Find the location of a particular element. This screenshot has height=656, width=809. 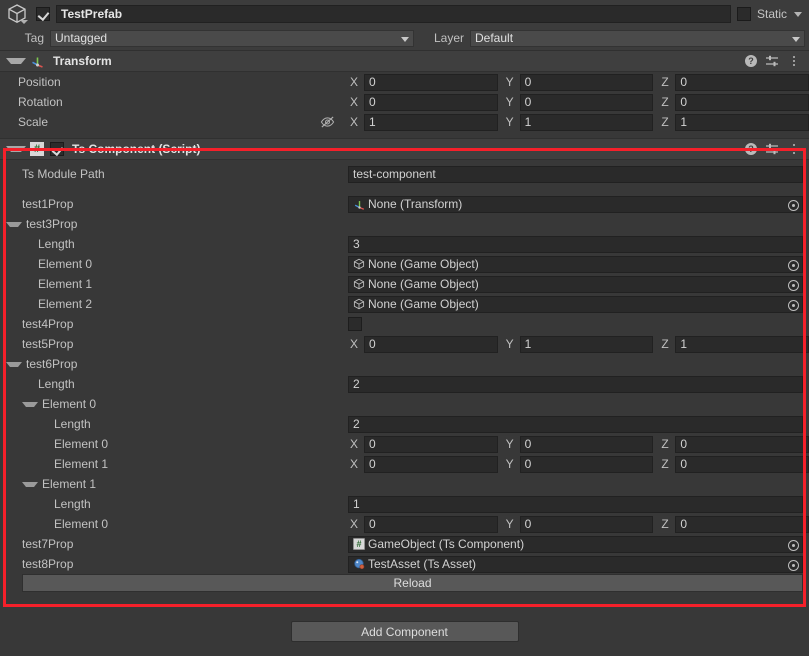

test6Prop-element-1-element-0-x-input: 0 is located at coordinates (431, 524).